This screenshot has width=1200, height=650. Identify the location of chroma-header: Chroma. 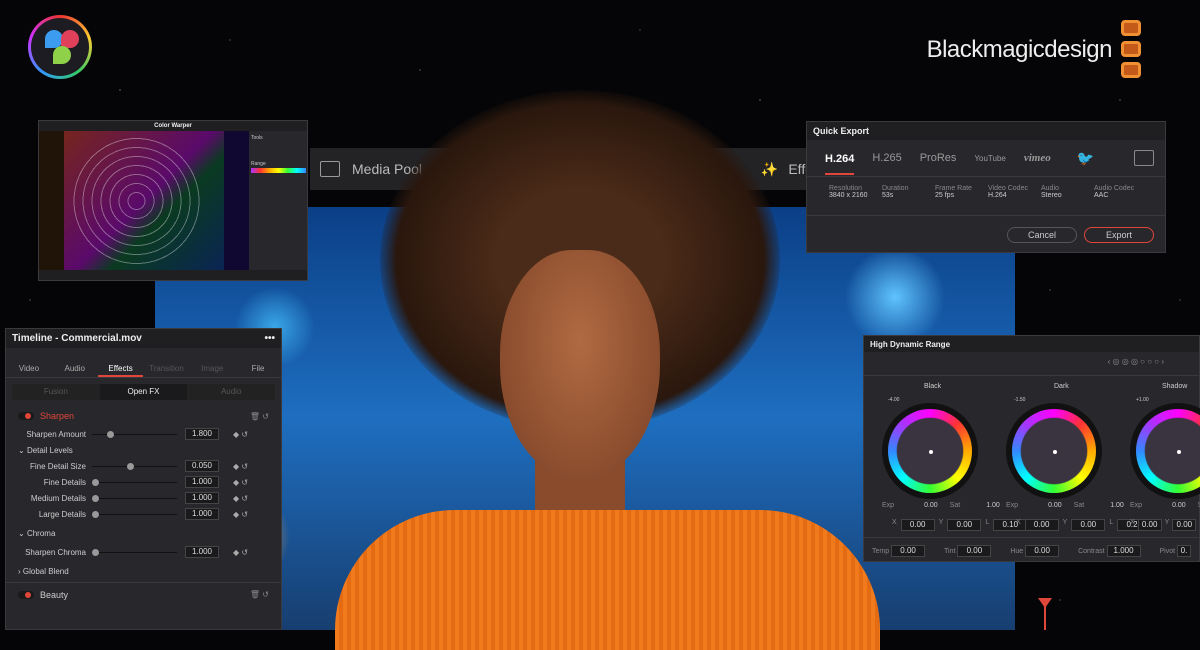
(41, 533).